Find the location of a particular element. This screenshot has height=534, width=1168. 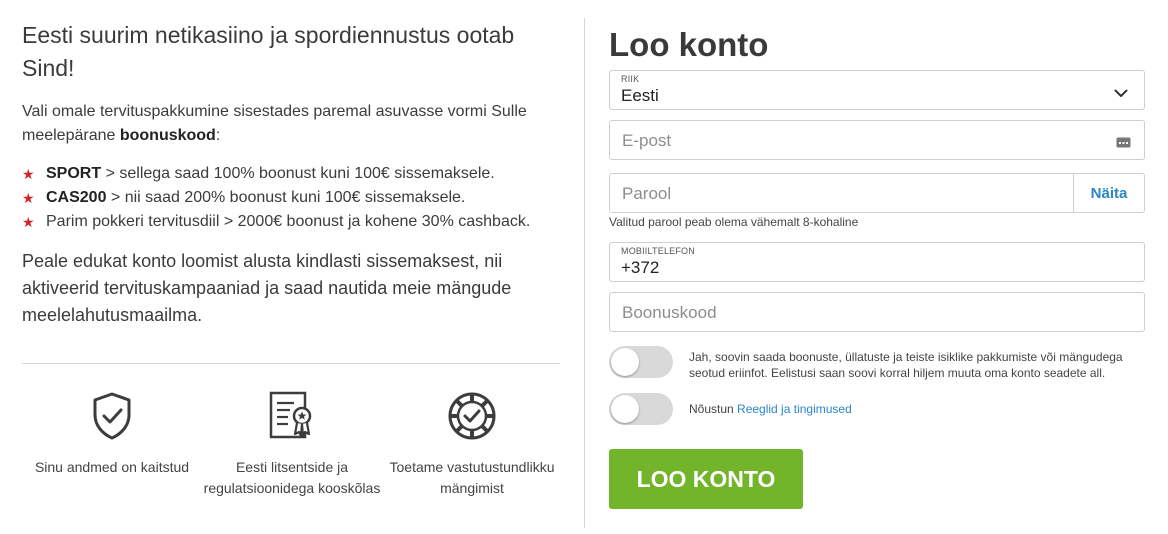

column-divider is located at coordinates (584, 273).